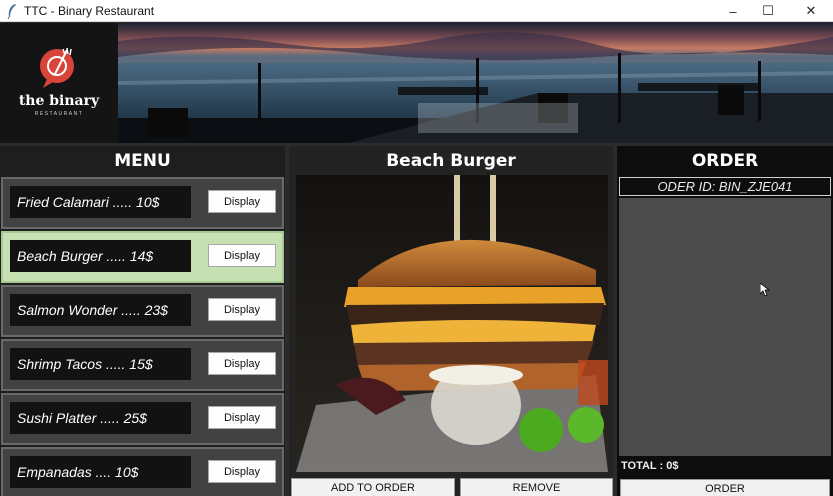  Describe the element at coordinates (59, 101) in the screenshot. I see `logo-name: the binary` at that location.